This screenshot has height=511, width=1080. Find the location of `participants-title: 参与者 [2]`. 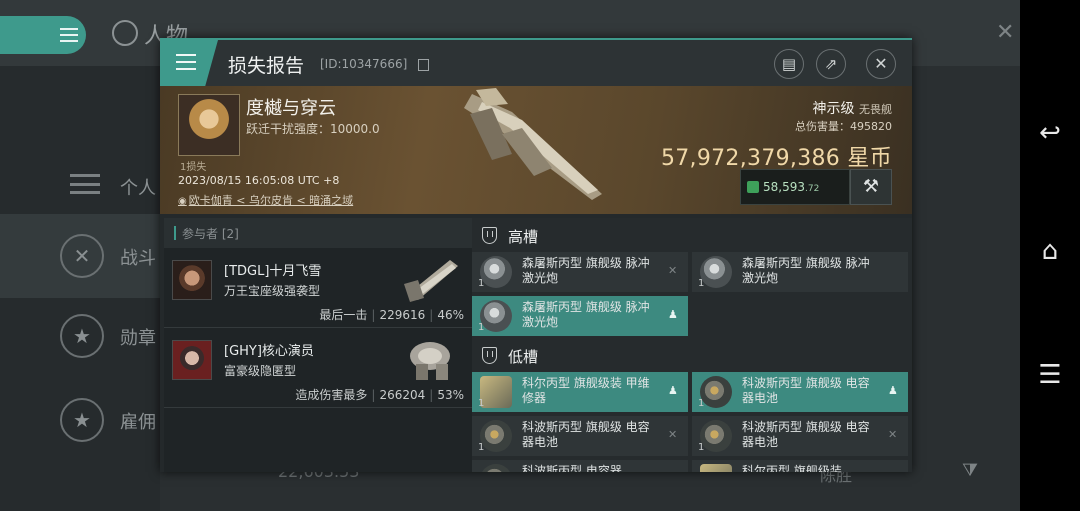

participants-title: 参与者 [2] is located at coordinates (210, 234).